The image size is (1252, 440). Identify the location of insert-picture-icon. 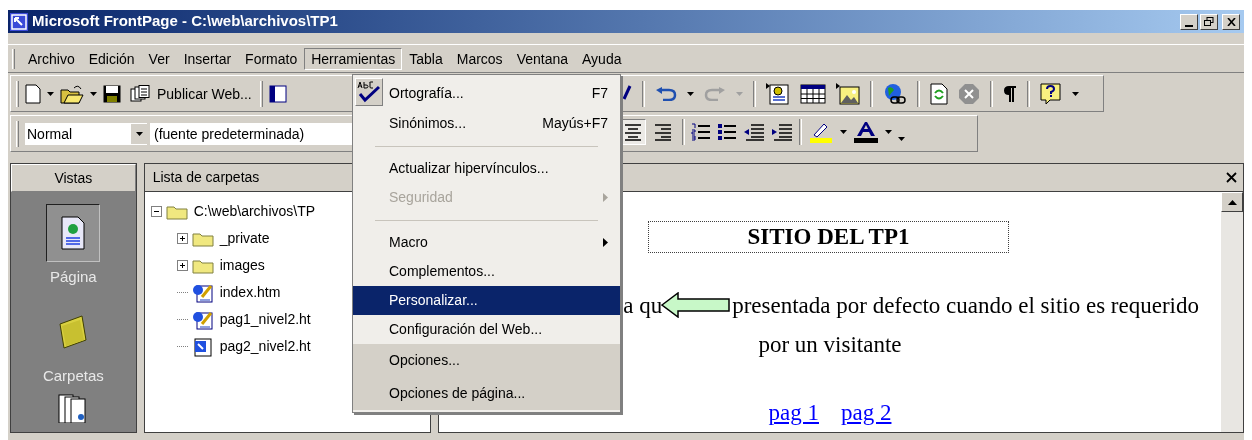
(848, 94).